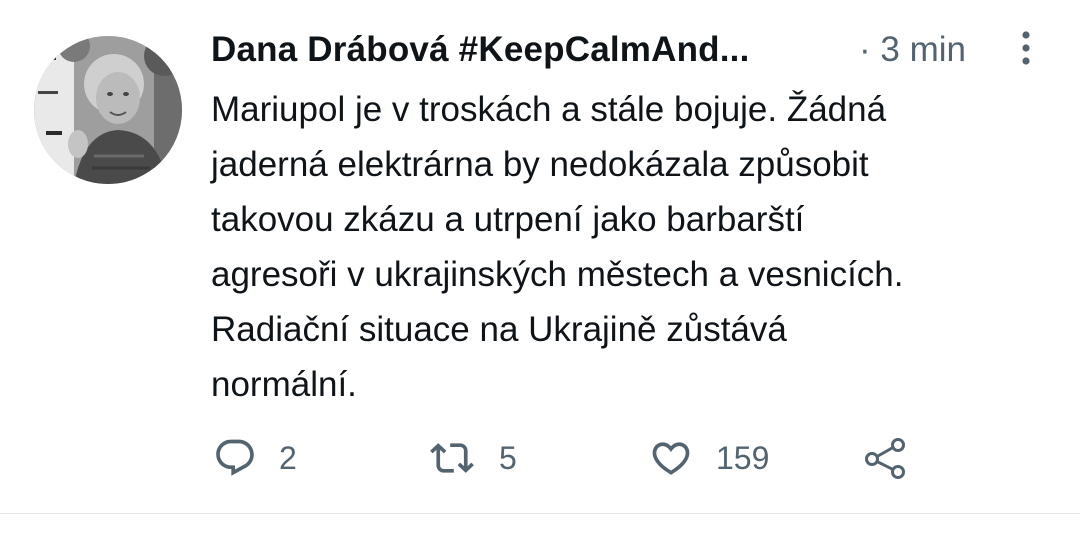 This screenshot has width=1080, height=541. What do you see at coordinates (452, 458) in the screenshot?
I see `retweet-icon` at bounding box center [452, 458].